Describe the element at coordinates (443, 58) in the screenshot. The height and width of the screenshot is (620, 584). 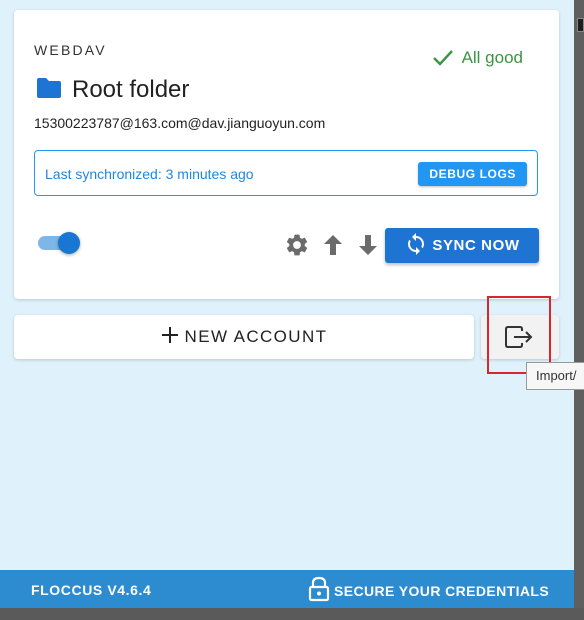
I see `check-icon` at that location.